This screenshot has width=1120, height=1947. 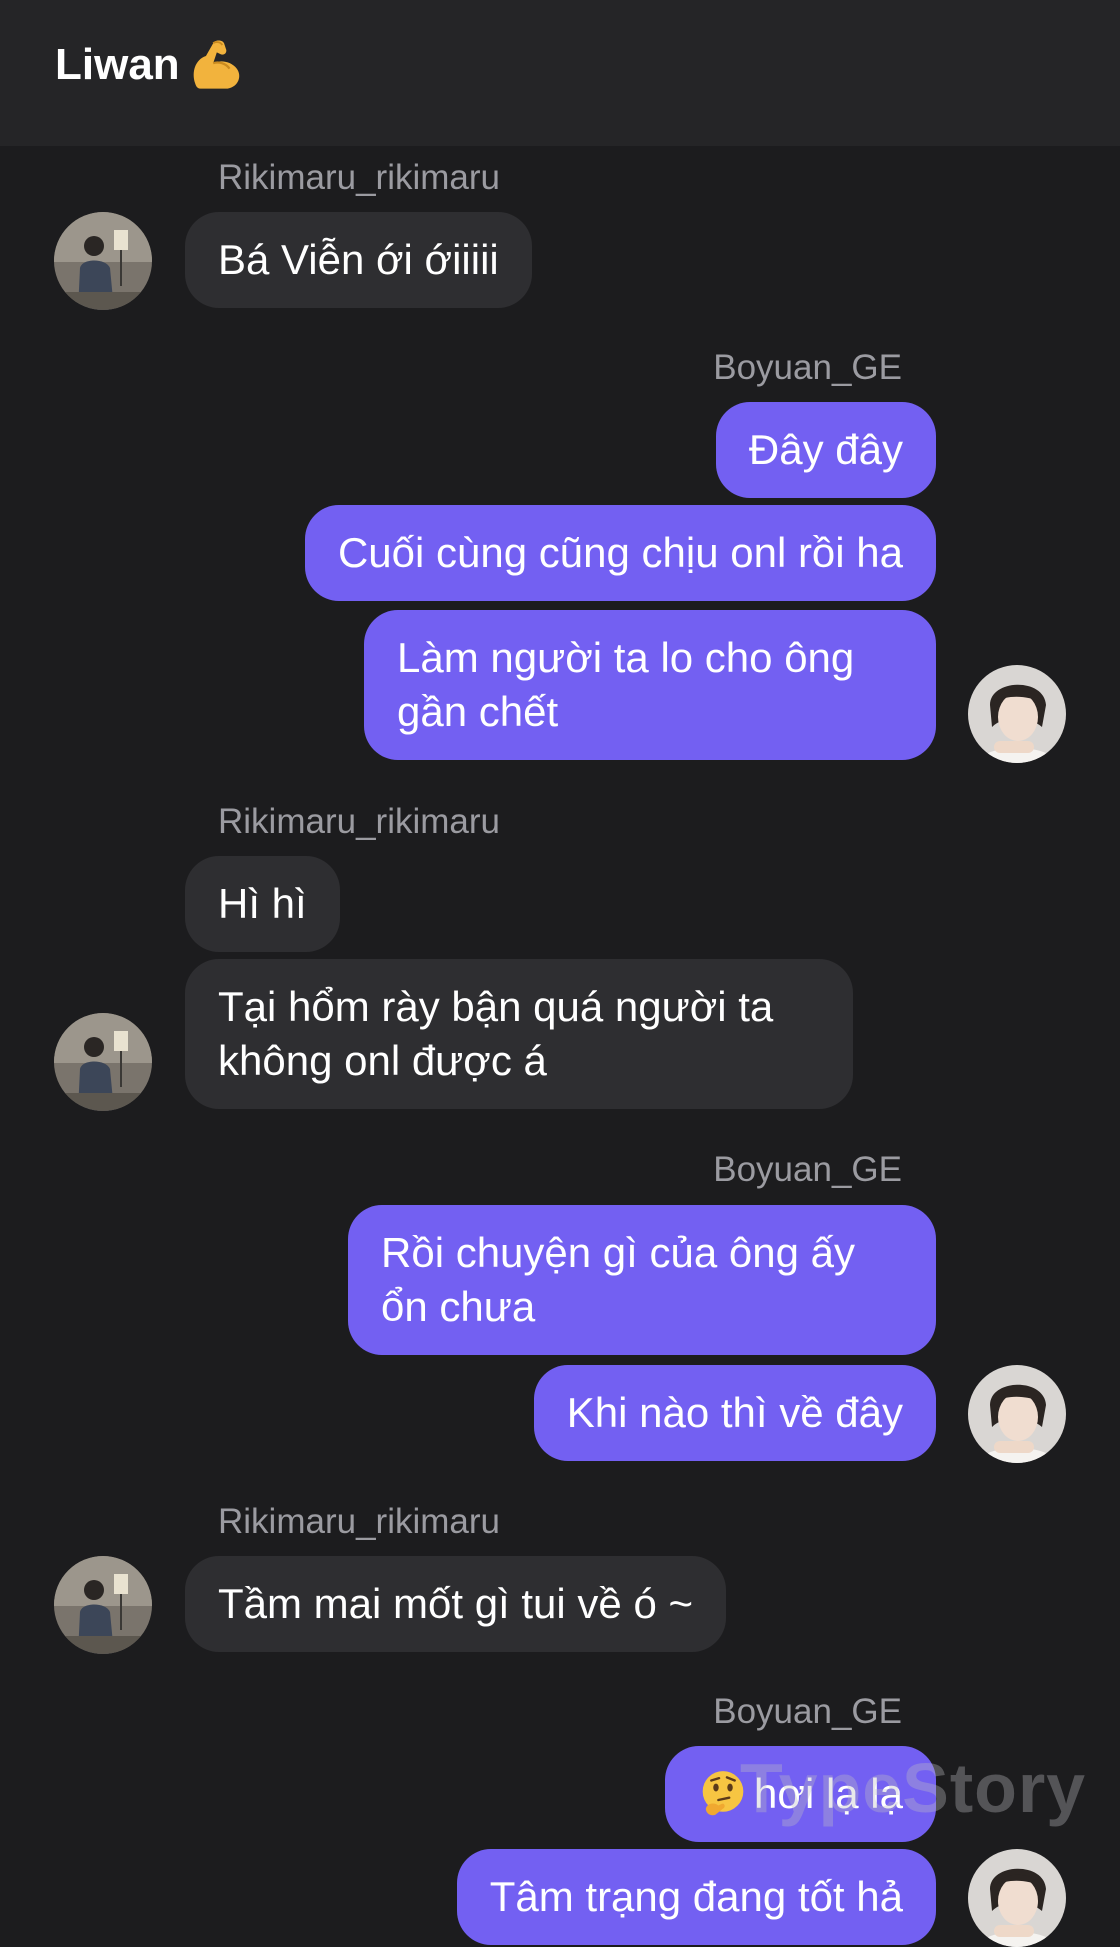 I want to click on message-bubble-outgoing: Tâm trạng đang tốt hả, so click(x=696, y=1897).